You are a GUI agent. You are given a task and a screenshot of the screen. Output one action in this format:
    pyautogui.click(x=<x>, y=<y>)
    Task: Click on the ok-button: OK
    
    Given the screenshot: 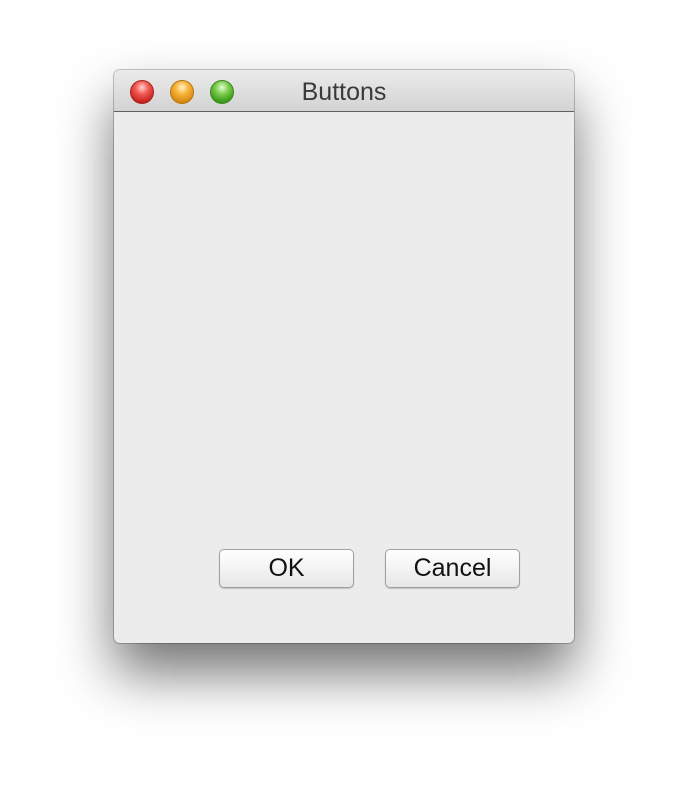 What is the action you would take?
    pyautogui.click(x=286, y=568)
    